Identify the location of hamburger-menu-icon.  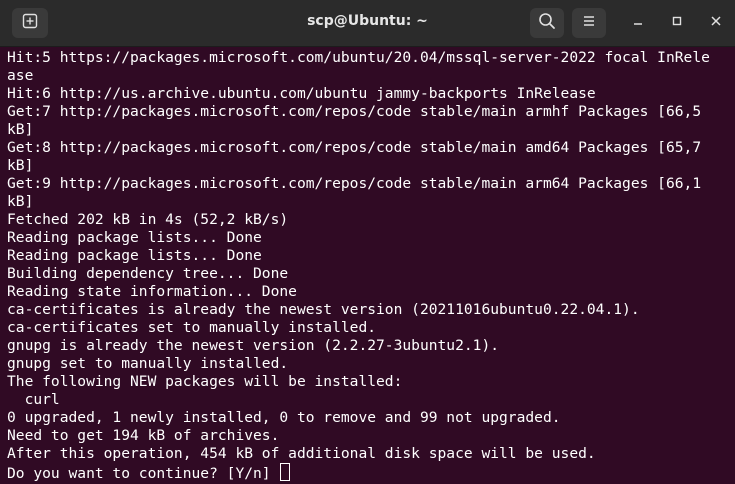
(589, 23).